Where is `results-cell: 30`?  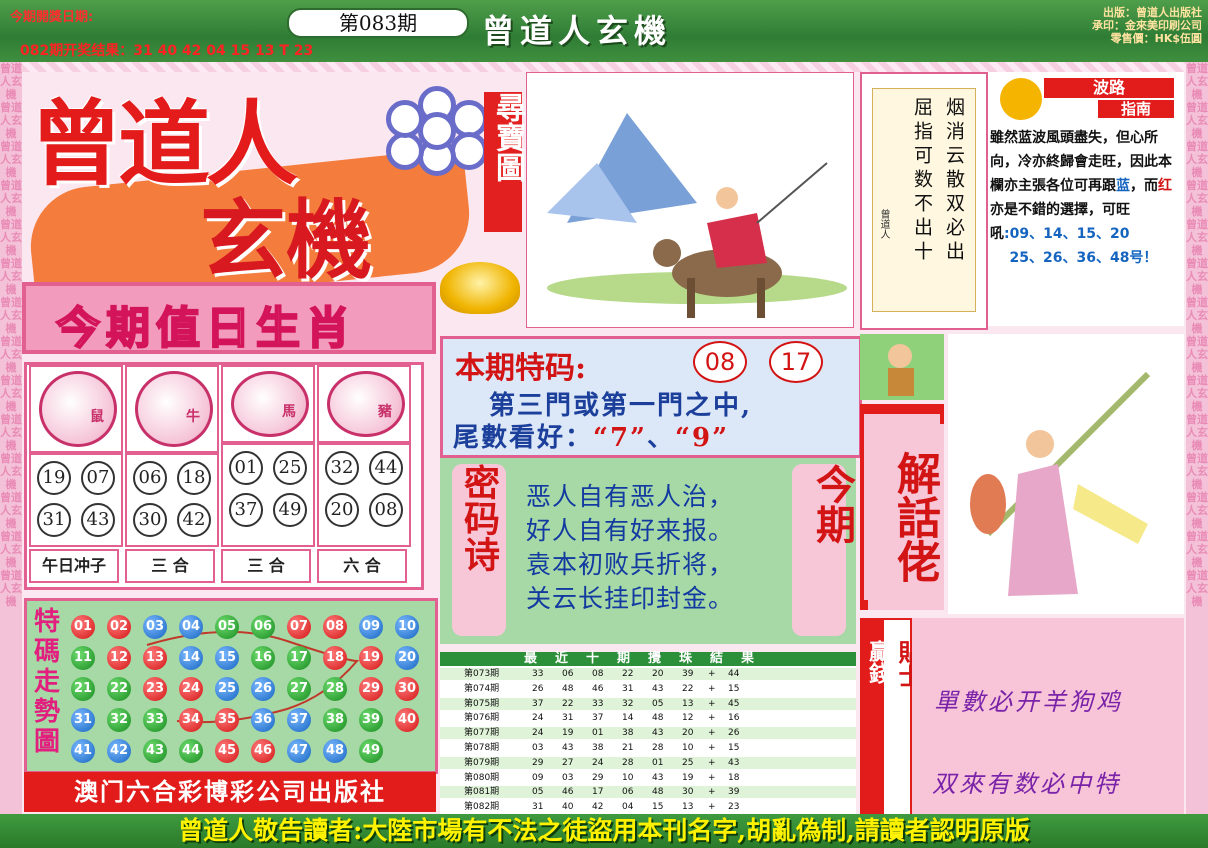
results-cell: 30 is located at coordinates (688, 792).